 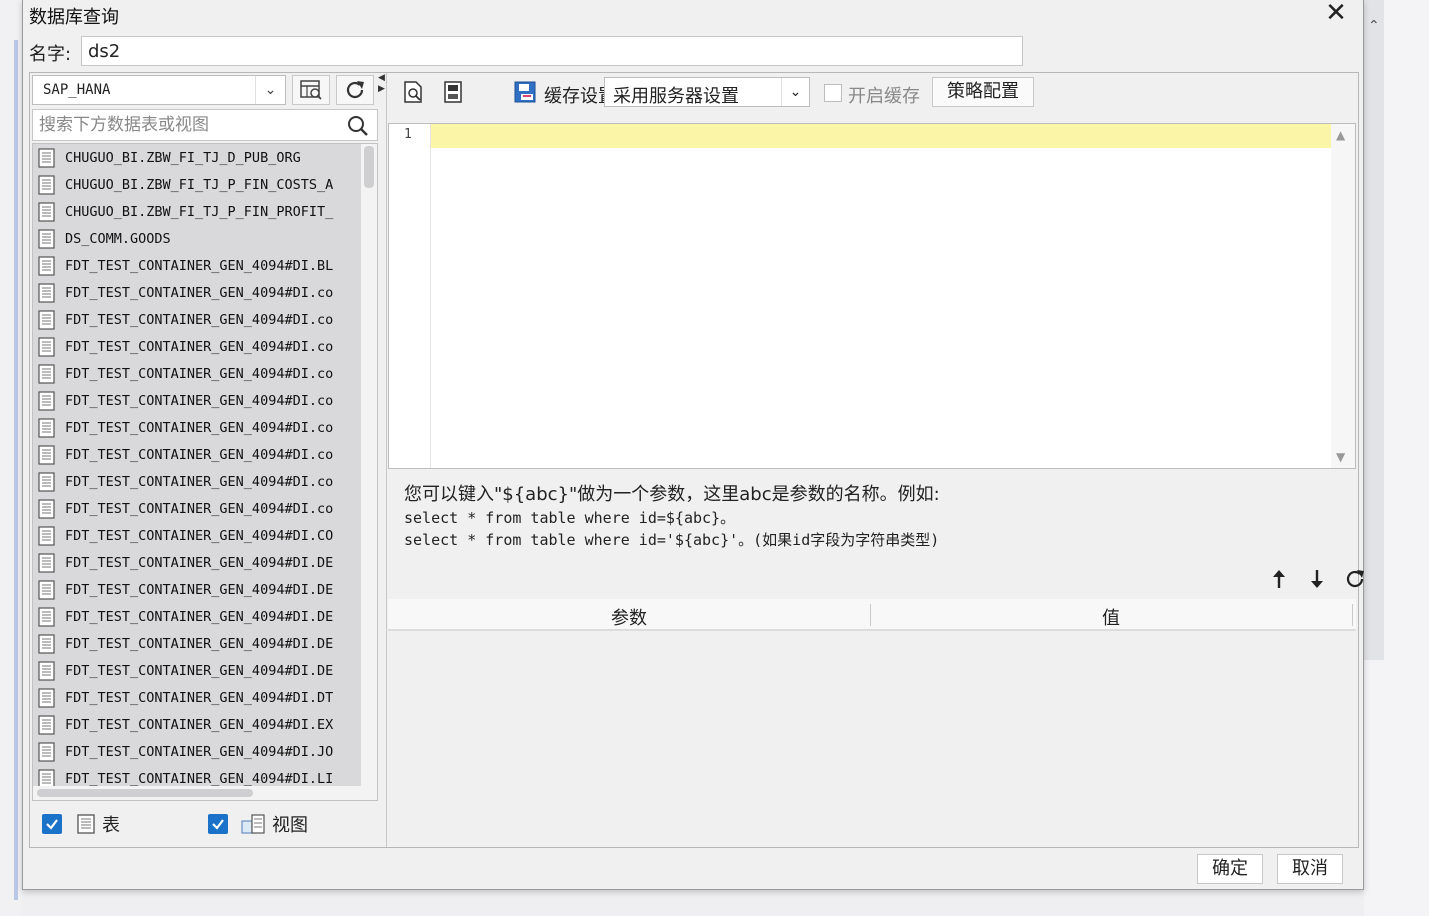 I want to click on value-column-header: 值, so click(x=1111, y=617).